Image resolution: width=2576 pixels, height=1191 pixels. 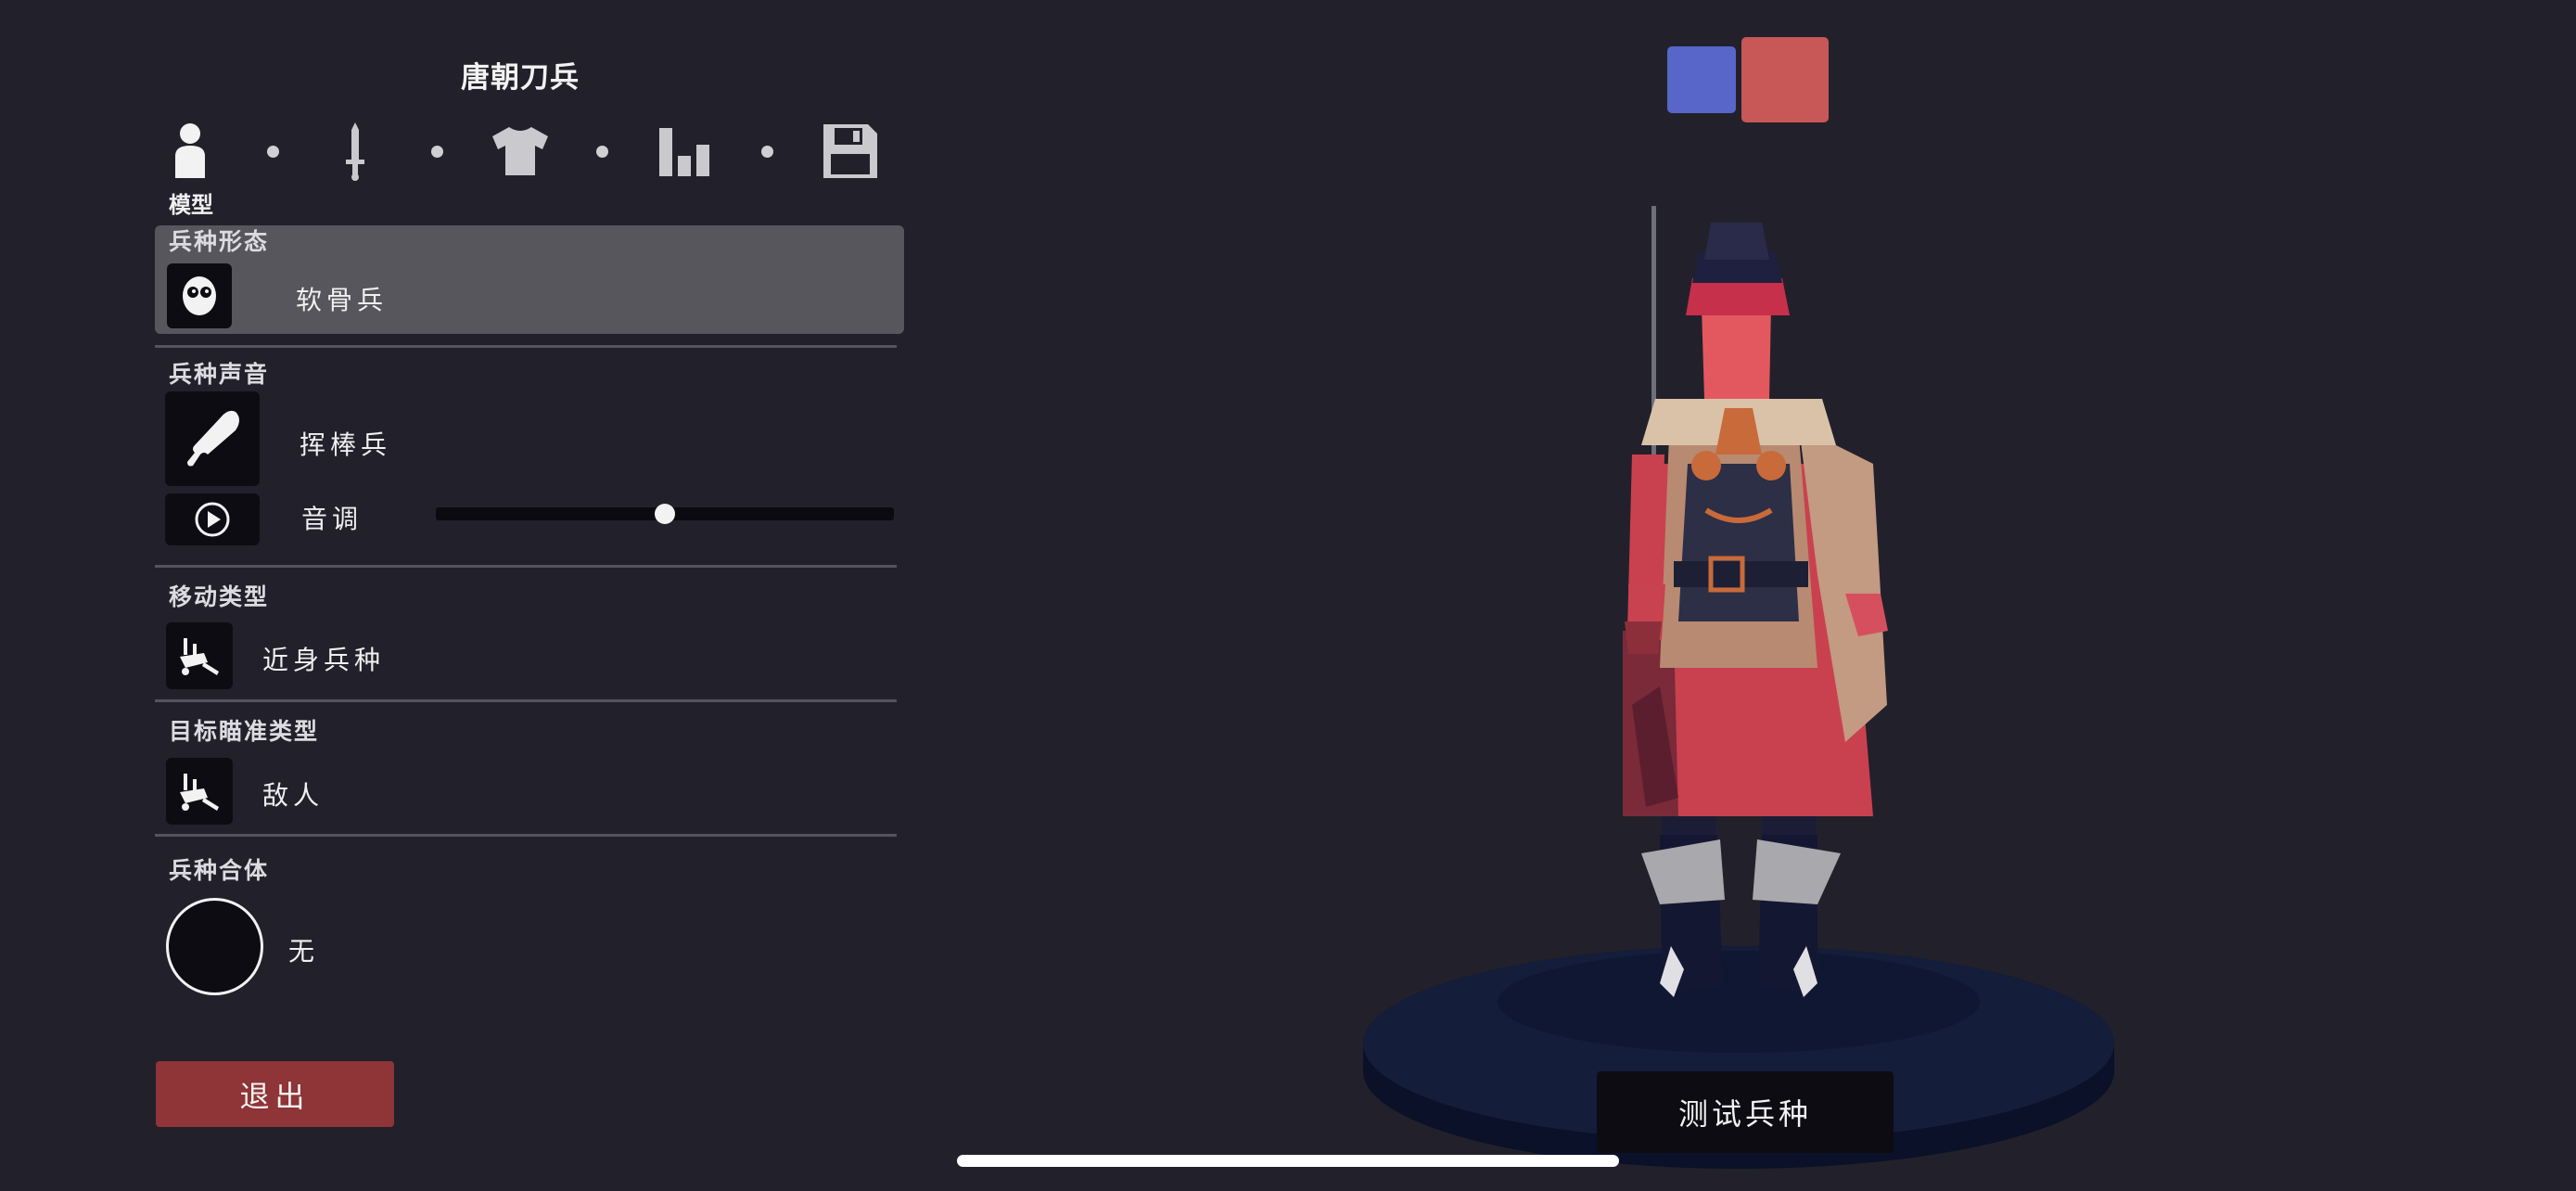 I want to click on unit-voice-label: 兵种声音, so click(x=219, y=374).